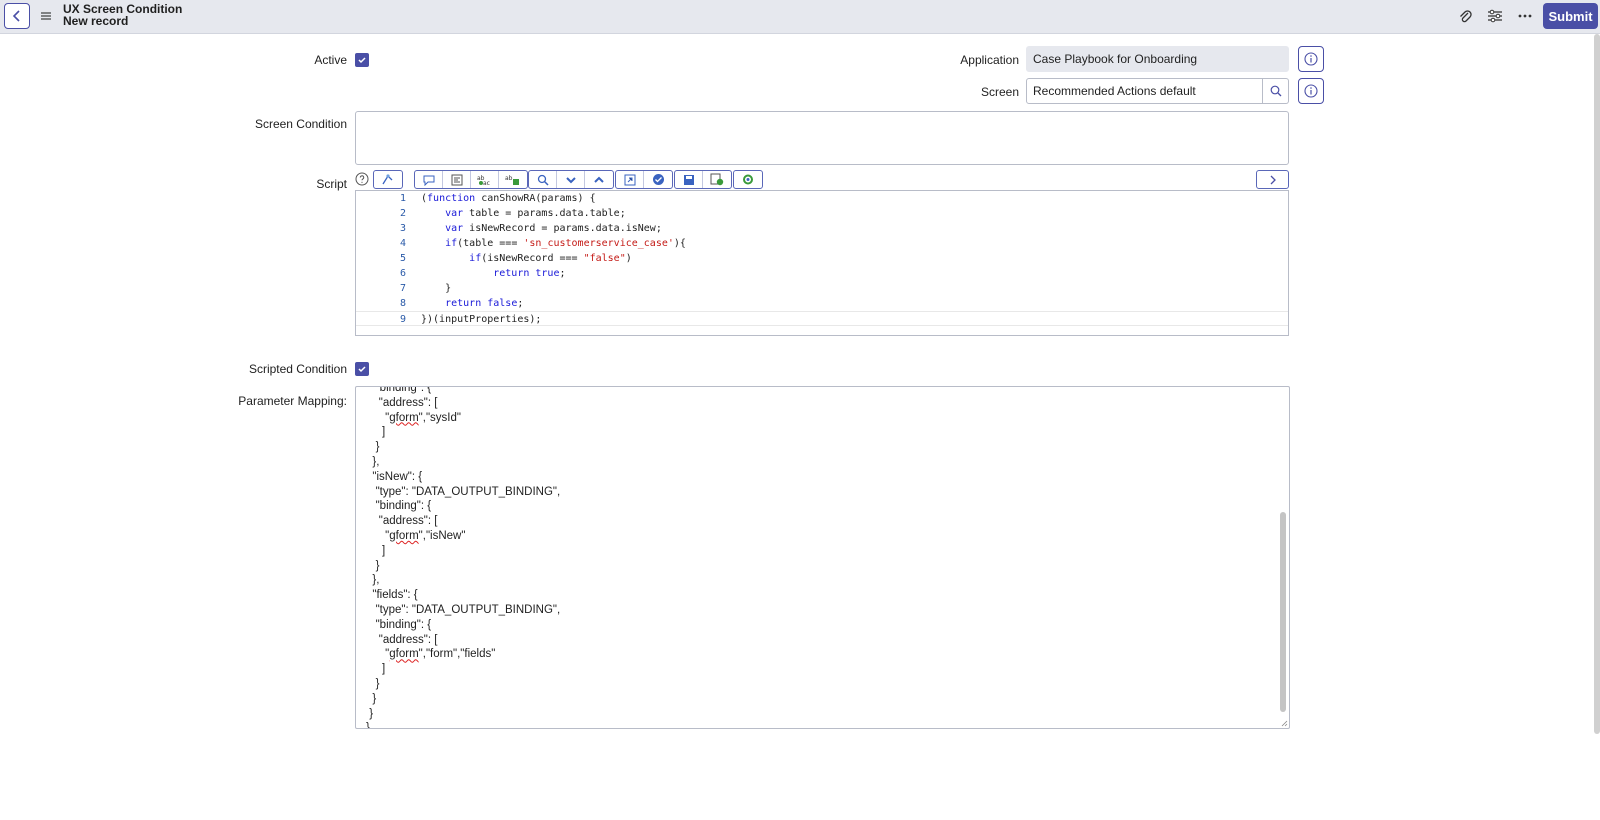 The width and height of the screenshot is (1600, 820). What do you see at coordinates (297, 369) in the screenshot?
I see `scripted-condition-label: Scripted Condition` at bounding box center [297, 369].